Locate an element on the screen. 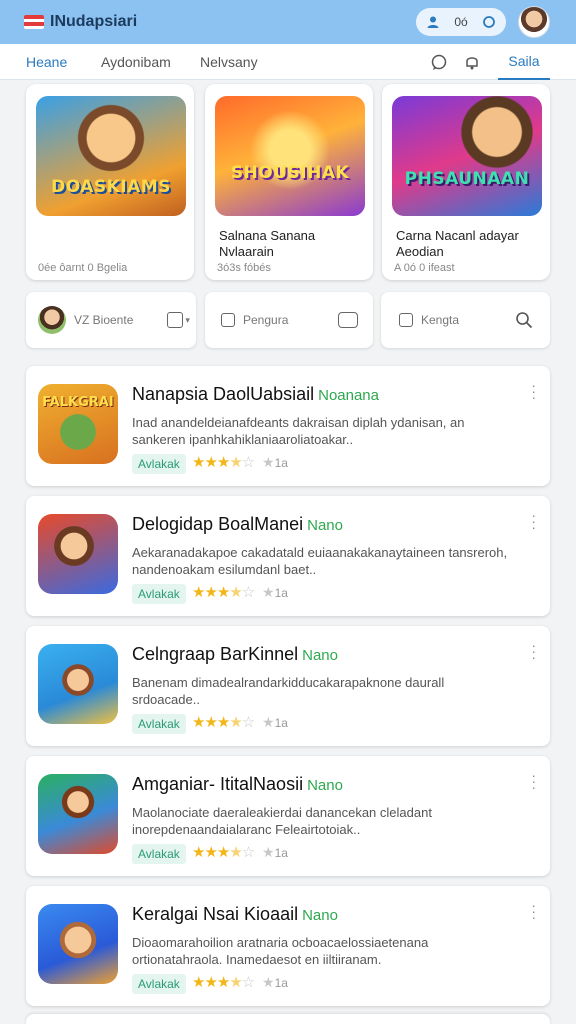  app-title: Nanapsia DaolUabsiail Noanana is located at coordinates (255, 394).